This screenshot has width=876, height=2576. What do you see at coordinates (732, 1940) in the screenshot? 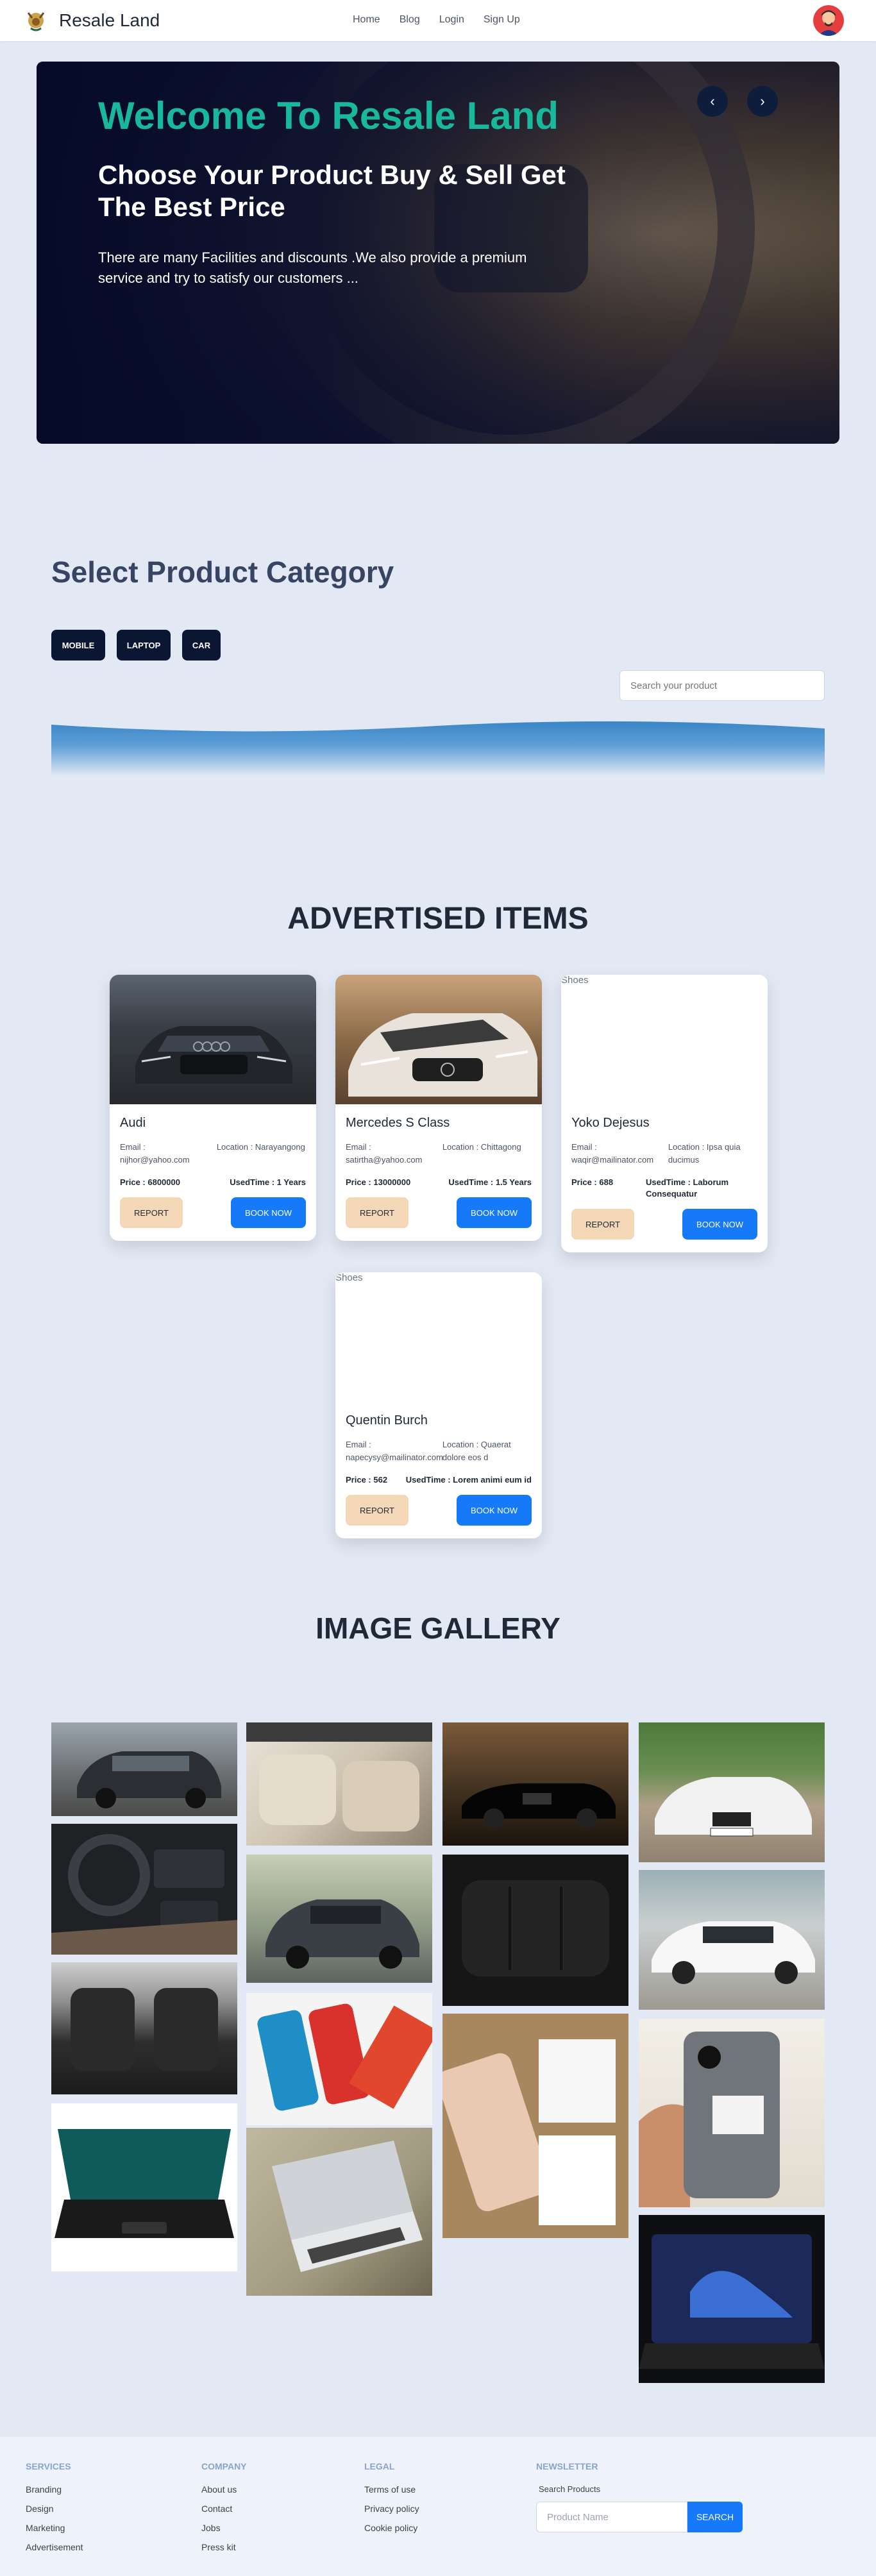
I see `gallery-image-mercedes-white` at bounding box center [732, 1940].